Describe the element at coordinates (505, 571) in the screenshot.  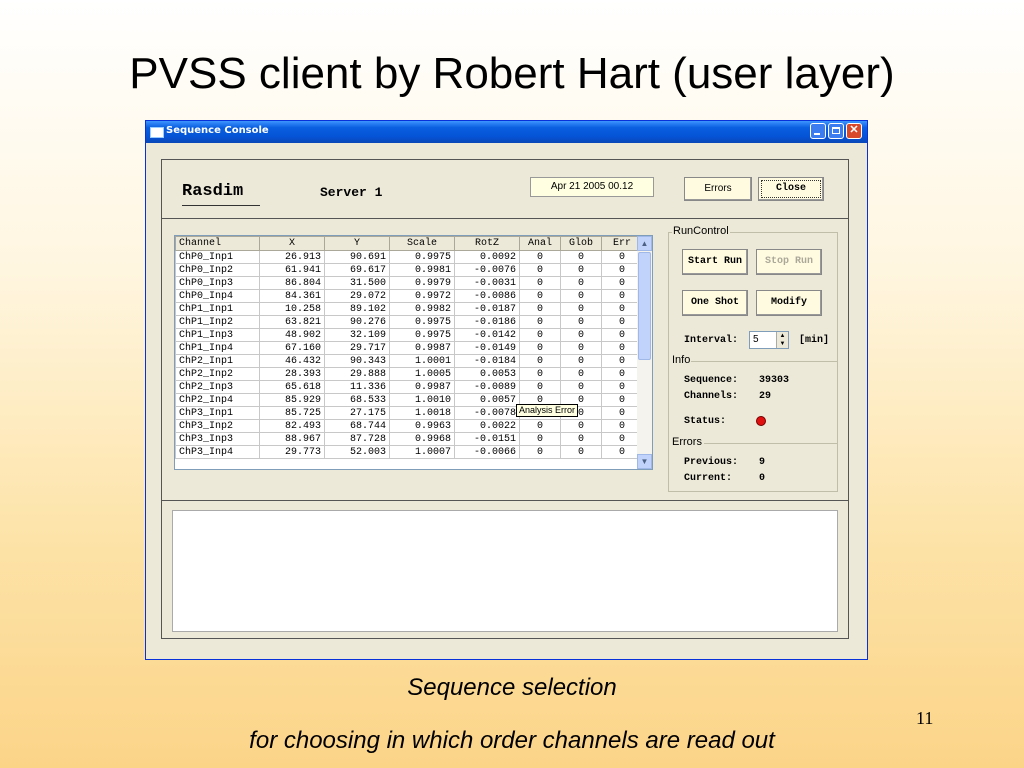
I see `log-output-area` at that location.